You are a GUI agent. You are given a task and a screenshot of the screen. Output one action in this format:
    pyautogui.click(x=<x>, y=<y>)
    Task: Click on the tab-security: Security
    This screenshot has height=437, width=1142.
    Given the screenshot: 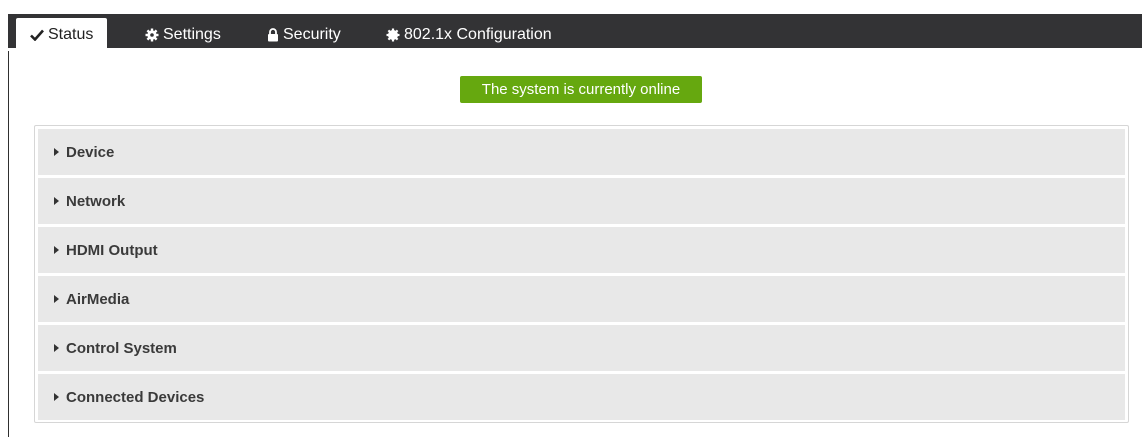 What is the action you would take?
    pyautogui.click(x=304, y=34)
    